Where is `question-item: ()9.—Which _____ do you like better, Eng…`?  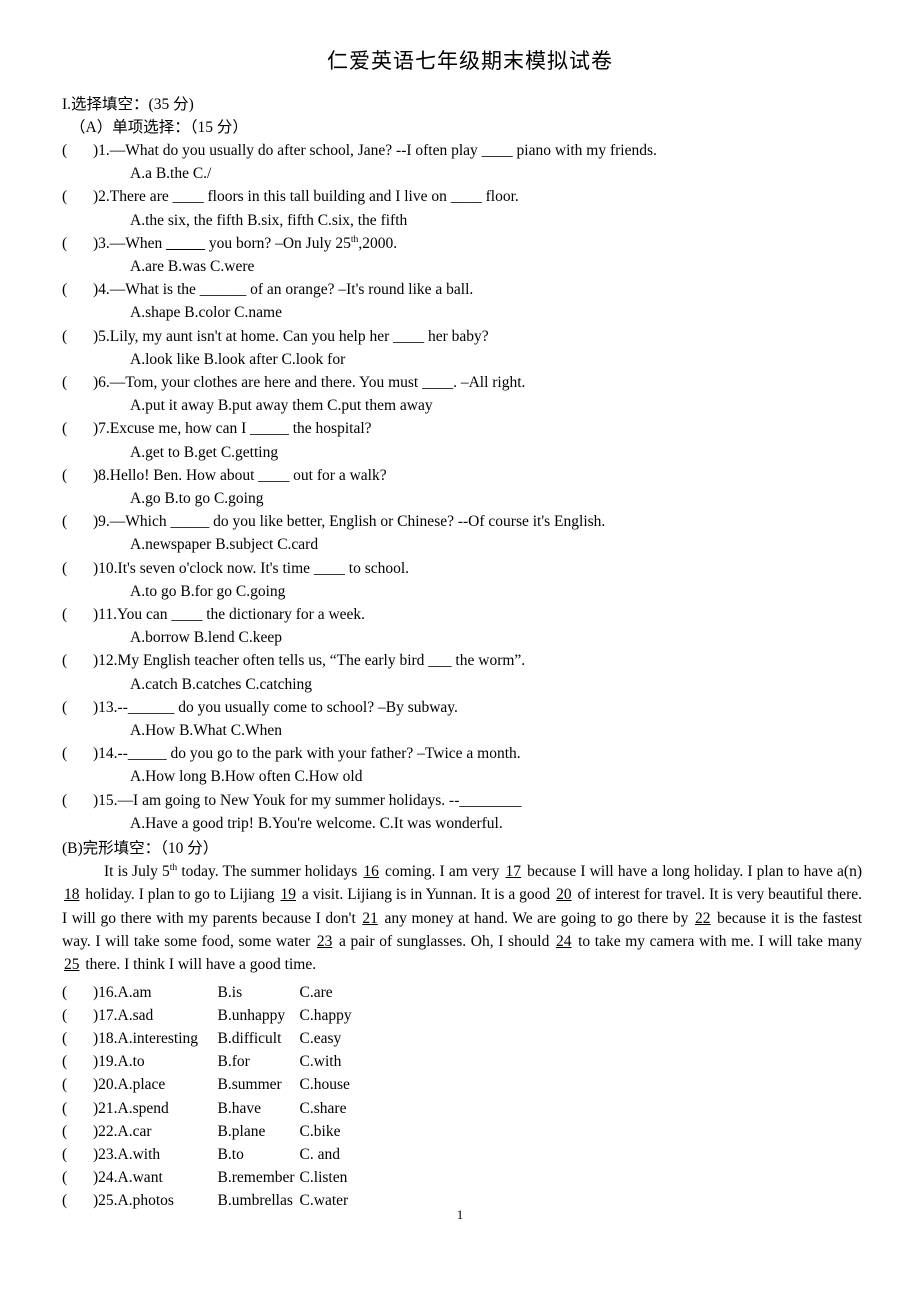
question-item: ()9.—Which _____ do you like better, Eng… is located at coordinates (460, 533).